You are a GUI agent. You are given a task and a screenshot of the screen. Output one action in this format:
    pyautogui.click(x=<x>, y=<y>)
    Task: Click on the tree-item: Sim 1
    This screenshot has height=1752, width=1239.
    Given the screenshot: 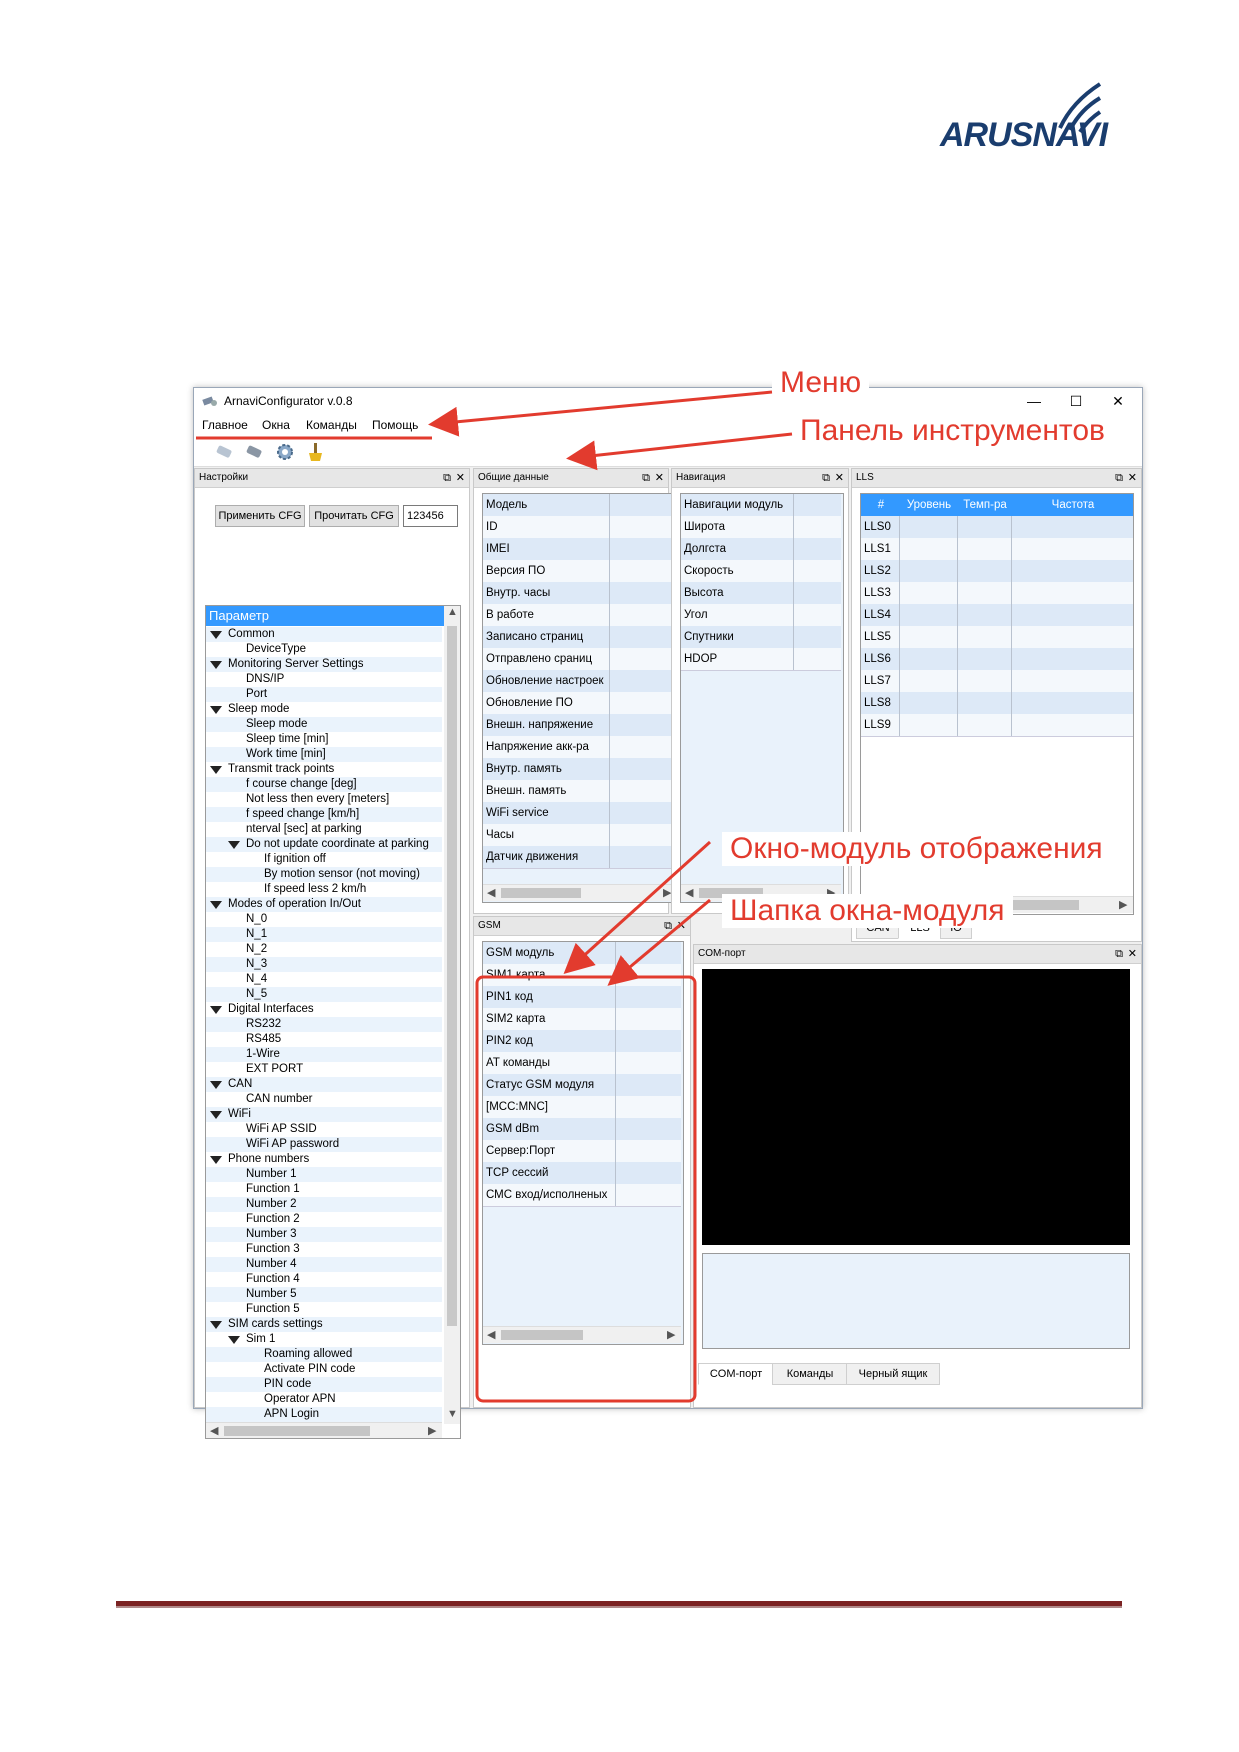 What is the action you would take?
    pyautogui.click(x=324, y=1339)
    